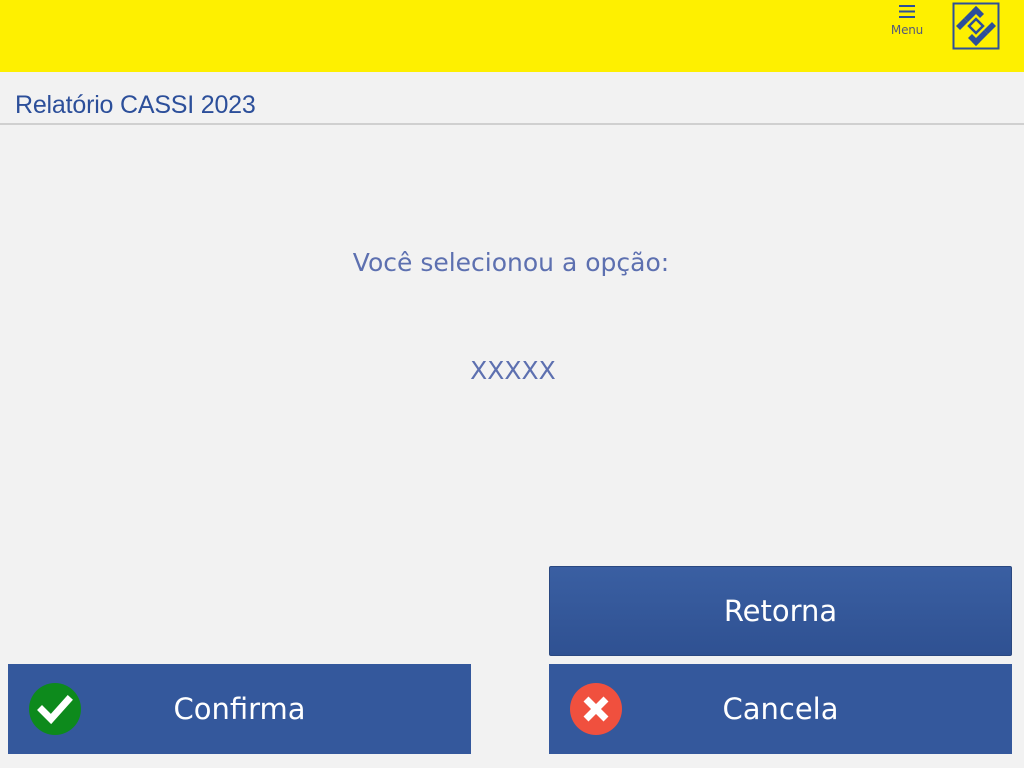  I want to click on menu-label: Menu, so click(907, 30).